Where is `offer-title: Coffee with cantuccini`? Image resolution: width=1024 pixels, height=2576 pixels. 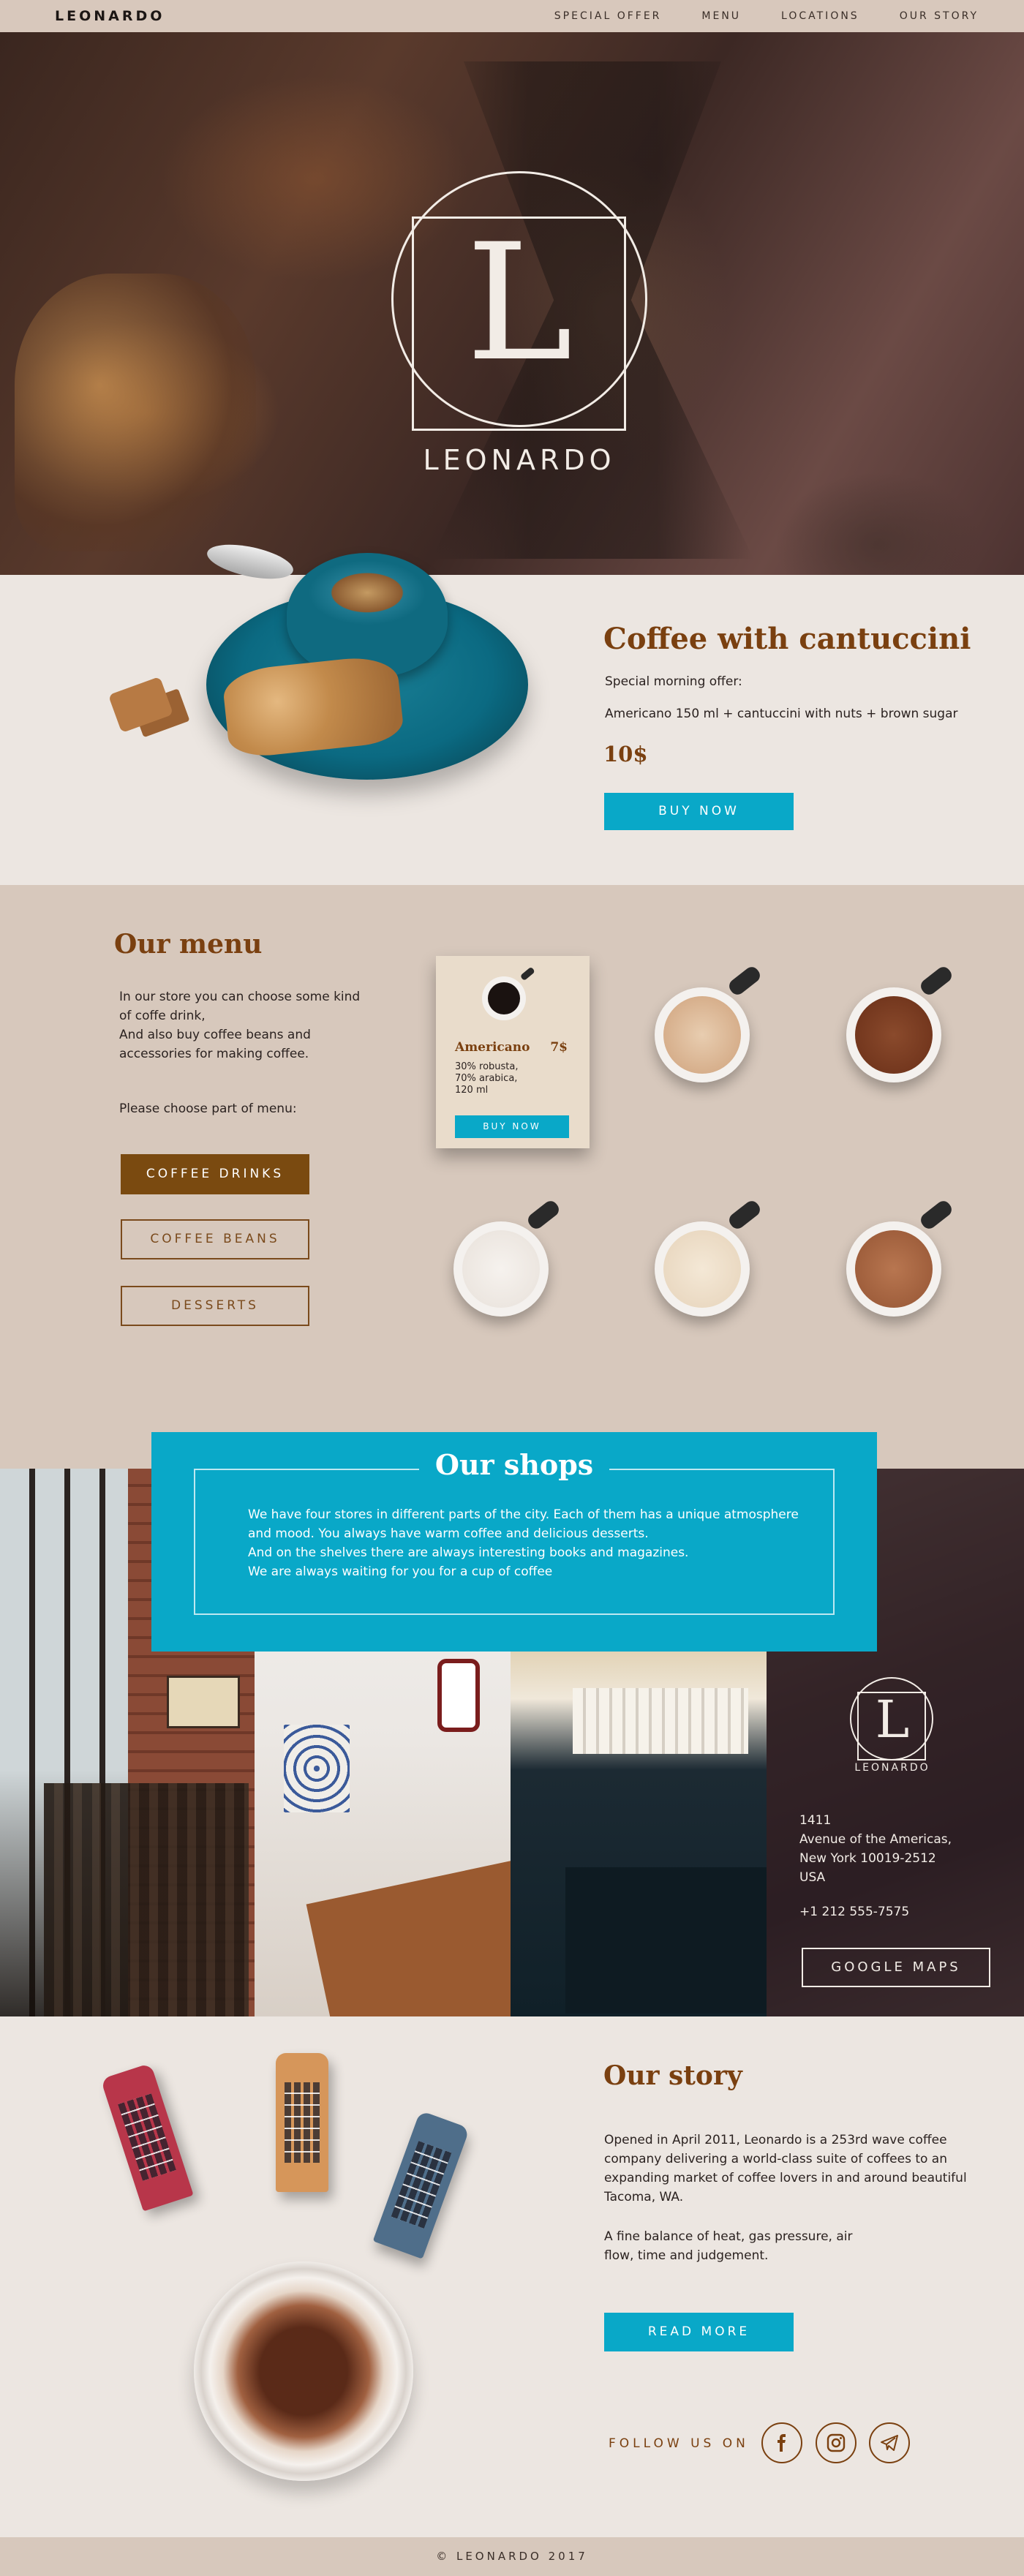 offer-title: Coffee with cantuccini is located at coordinates (787, 639).